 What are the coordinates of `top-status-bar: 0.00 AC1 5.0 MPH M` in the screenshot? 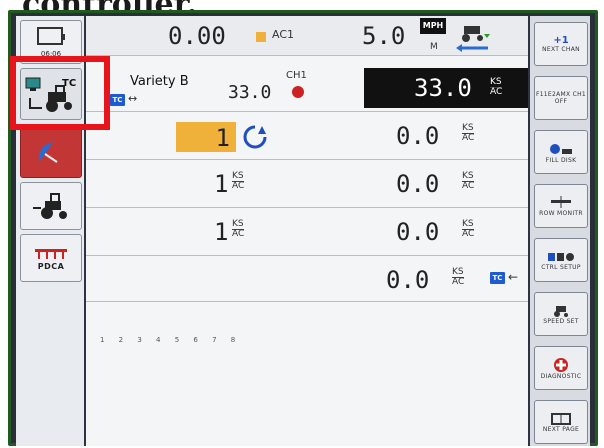 It's located at (307, 36).